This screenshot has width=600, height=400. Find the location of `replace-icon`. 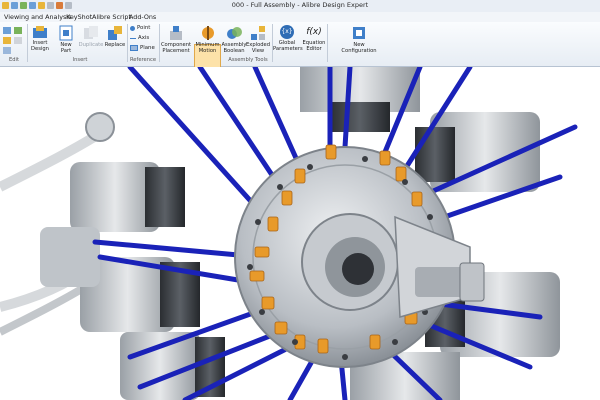

replace-icon is located at coordinates (115, 33).